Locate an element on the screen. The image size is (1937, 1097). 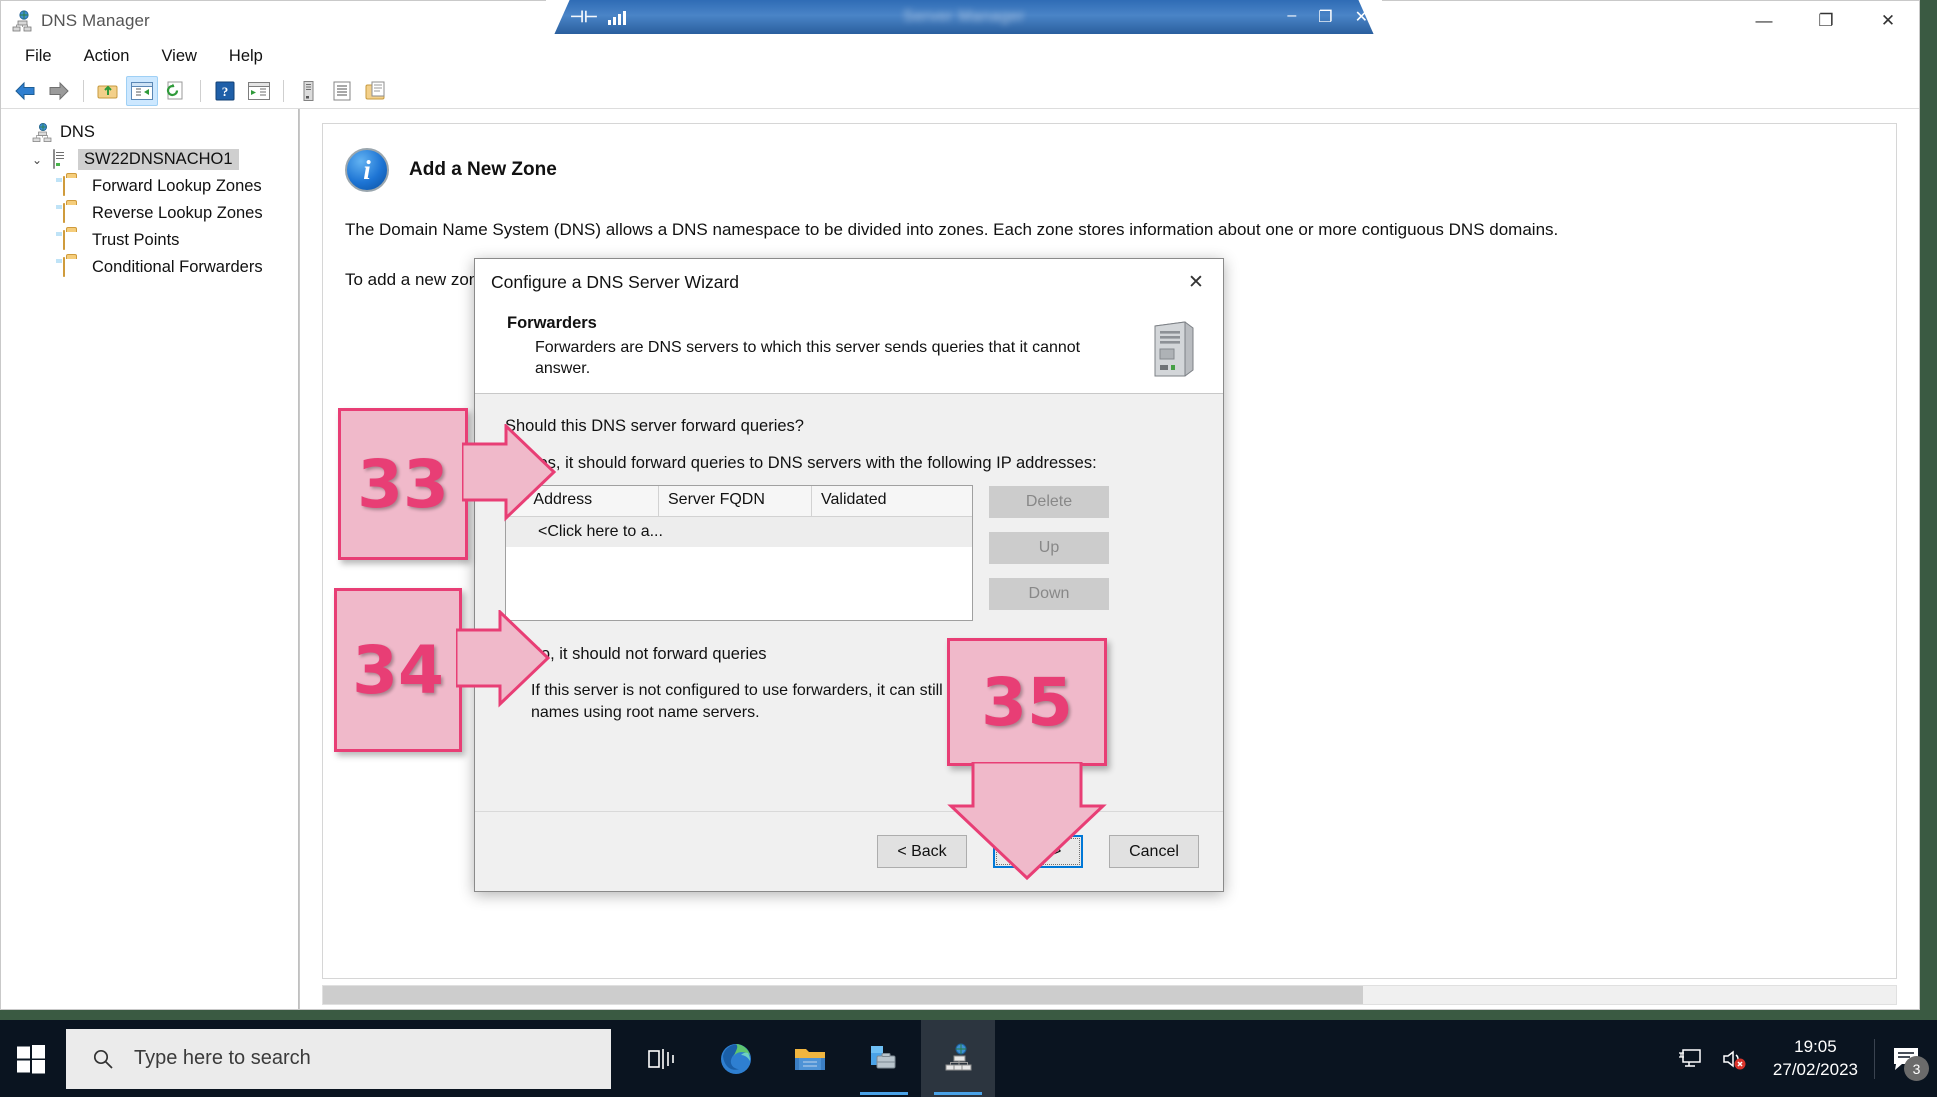
dns-root-icon is located at coordinates (42, 132).